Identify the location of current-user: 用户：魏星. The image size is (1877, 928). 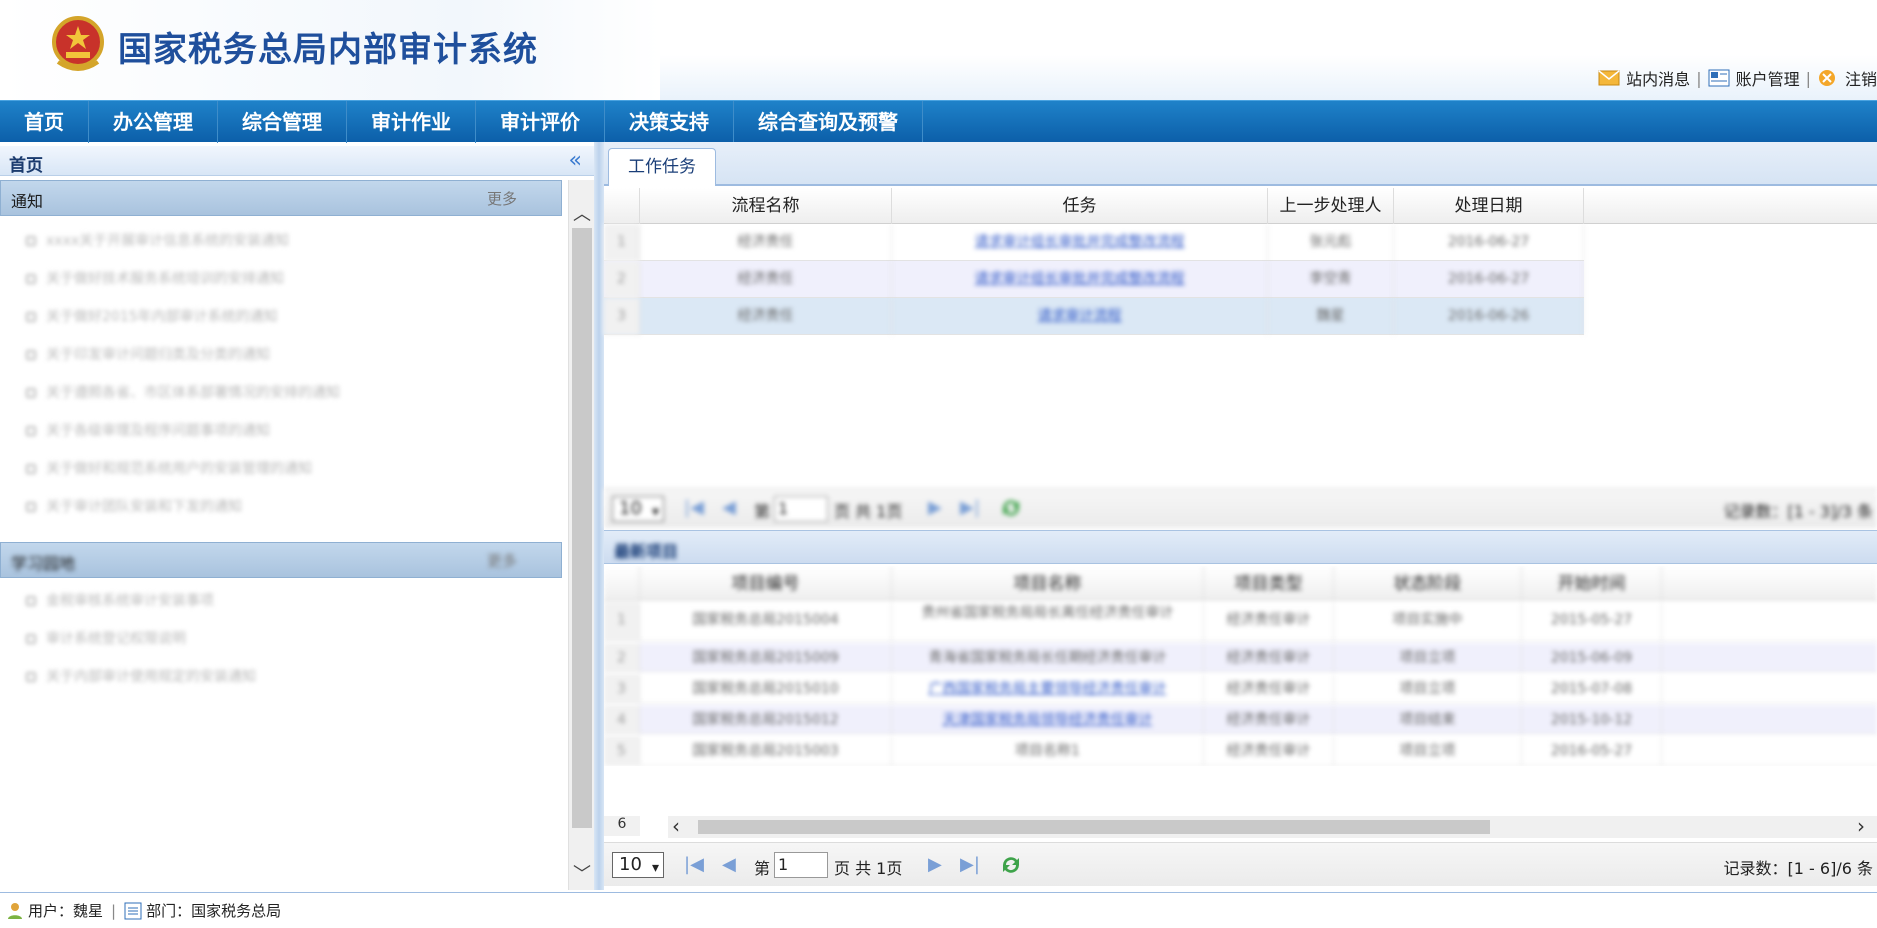
(66, 911).